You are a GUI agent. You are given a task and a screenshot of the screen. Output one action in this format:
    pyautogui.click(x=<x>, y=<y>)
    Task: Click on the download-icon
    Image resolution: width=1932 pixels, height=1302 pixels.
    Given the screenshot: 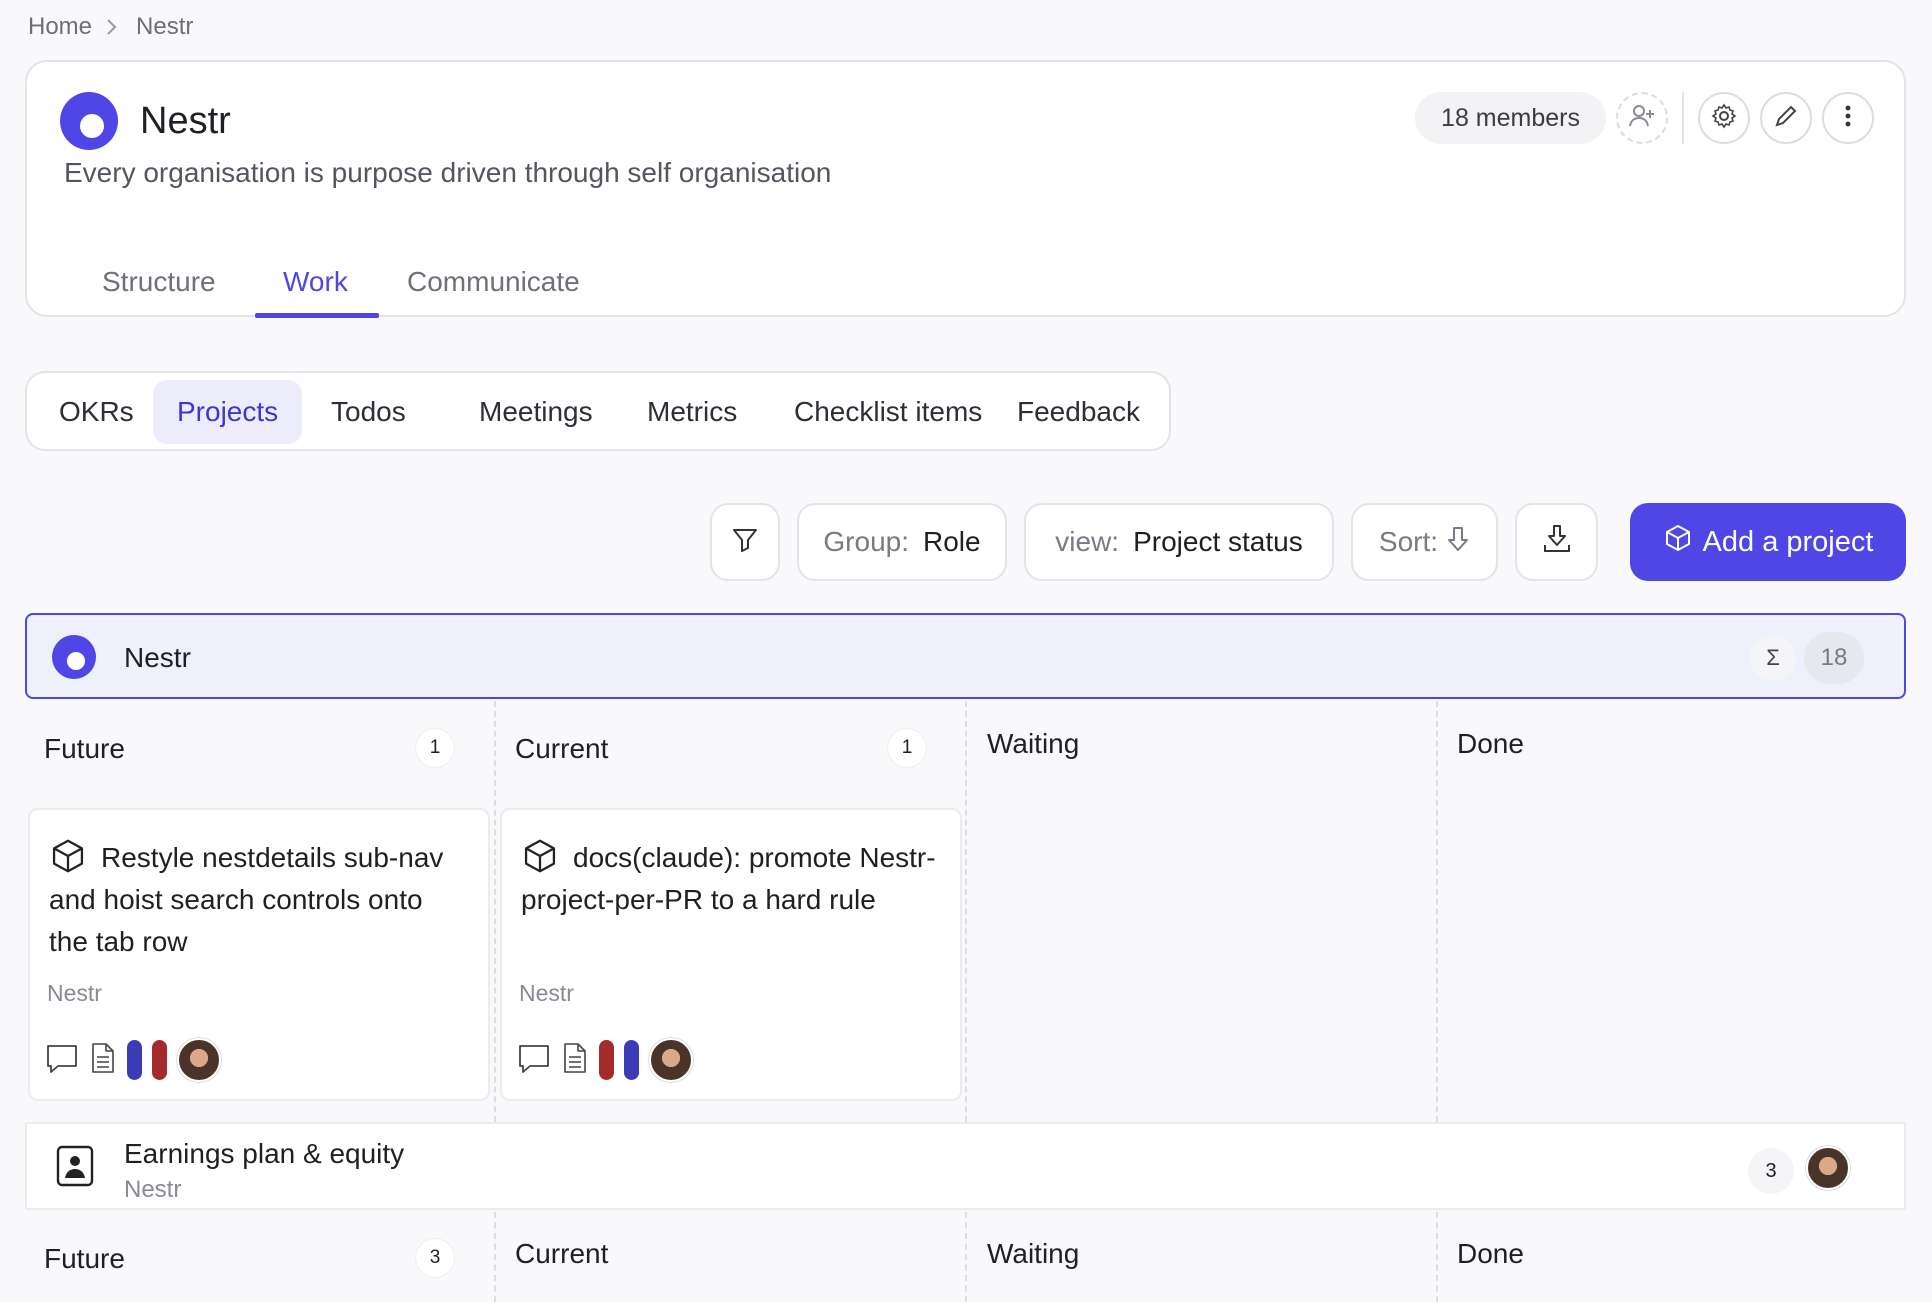 What is the action you would take?
    pyautogui.click(x=1557, y=542)
    